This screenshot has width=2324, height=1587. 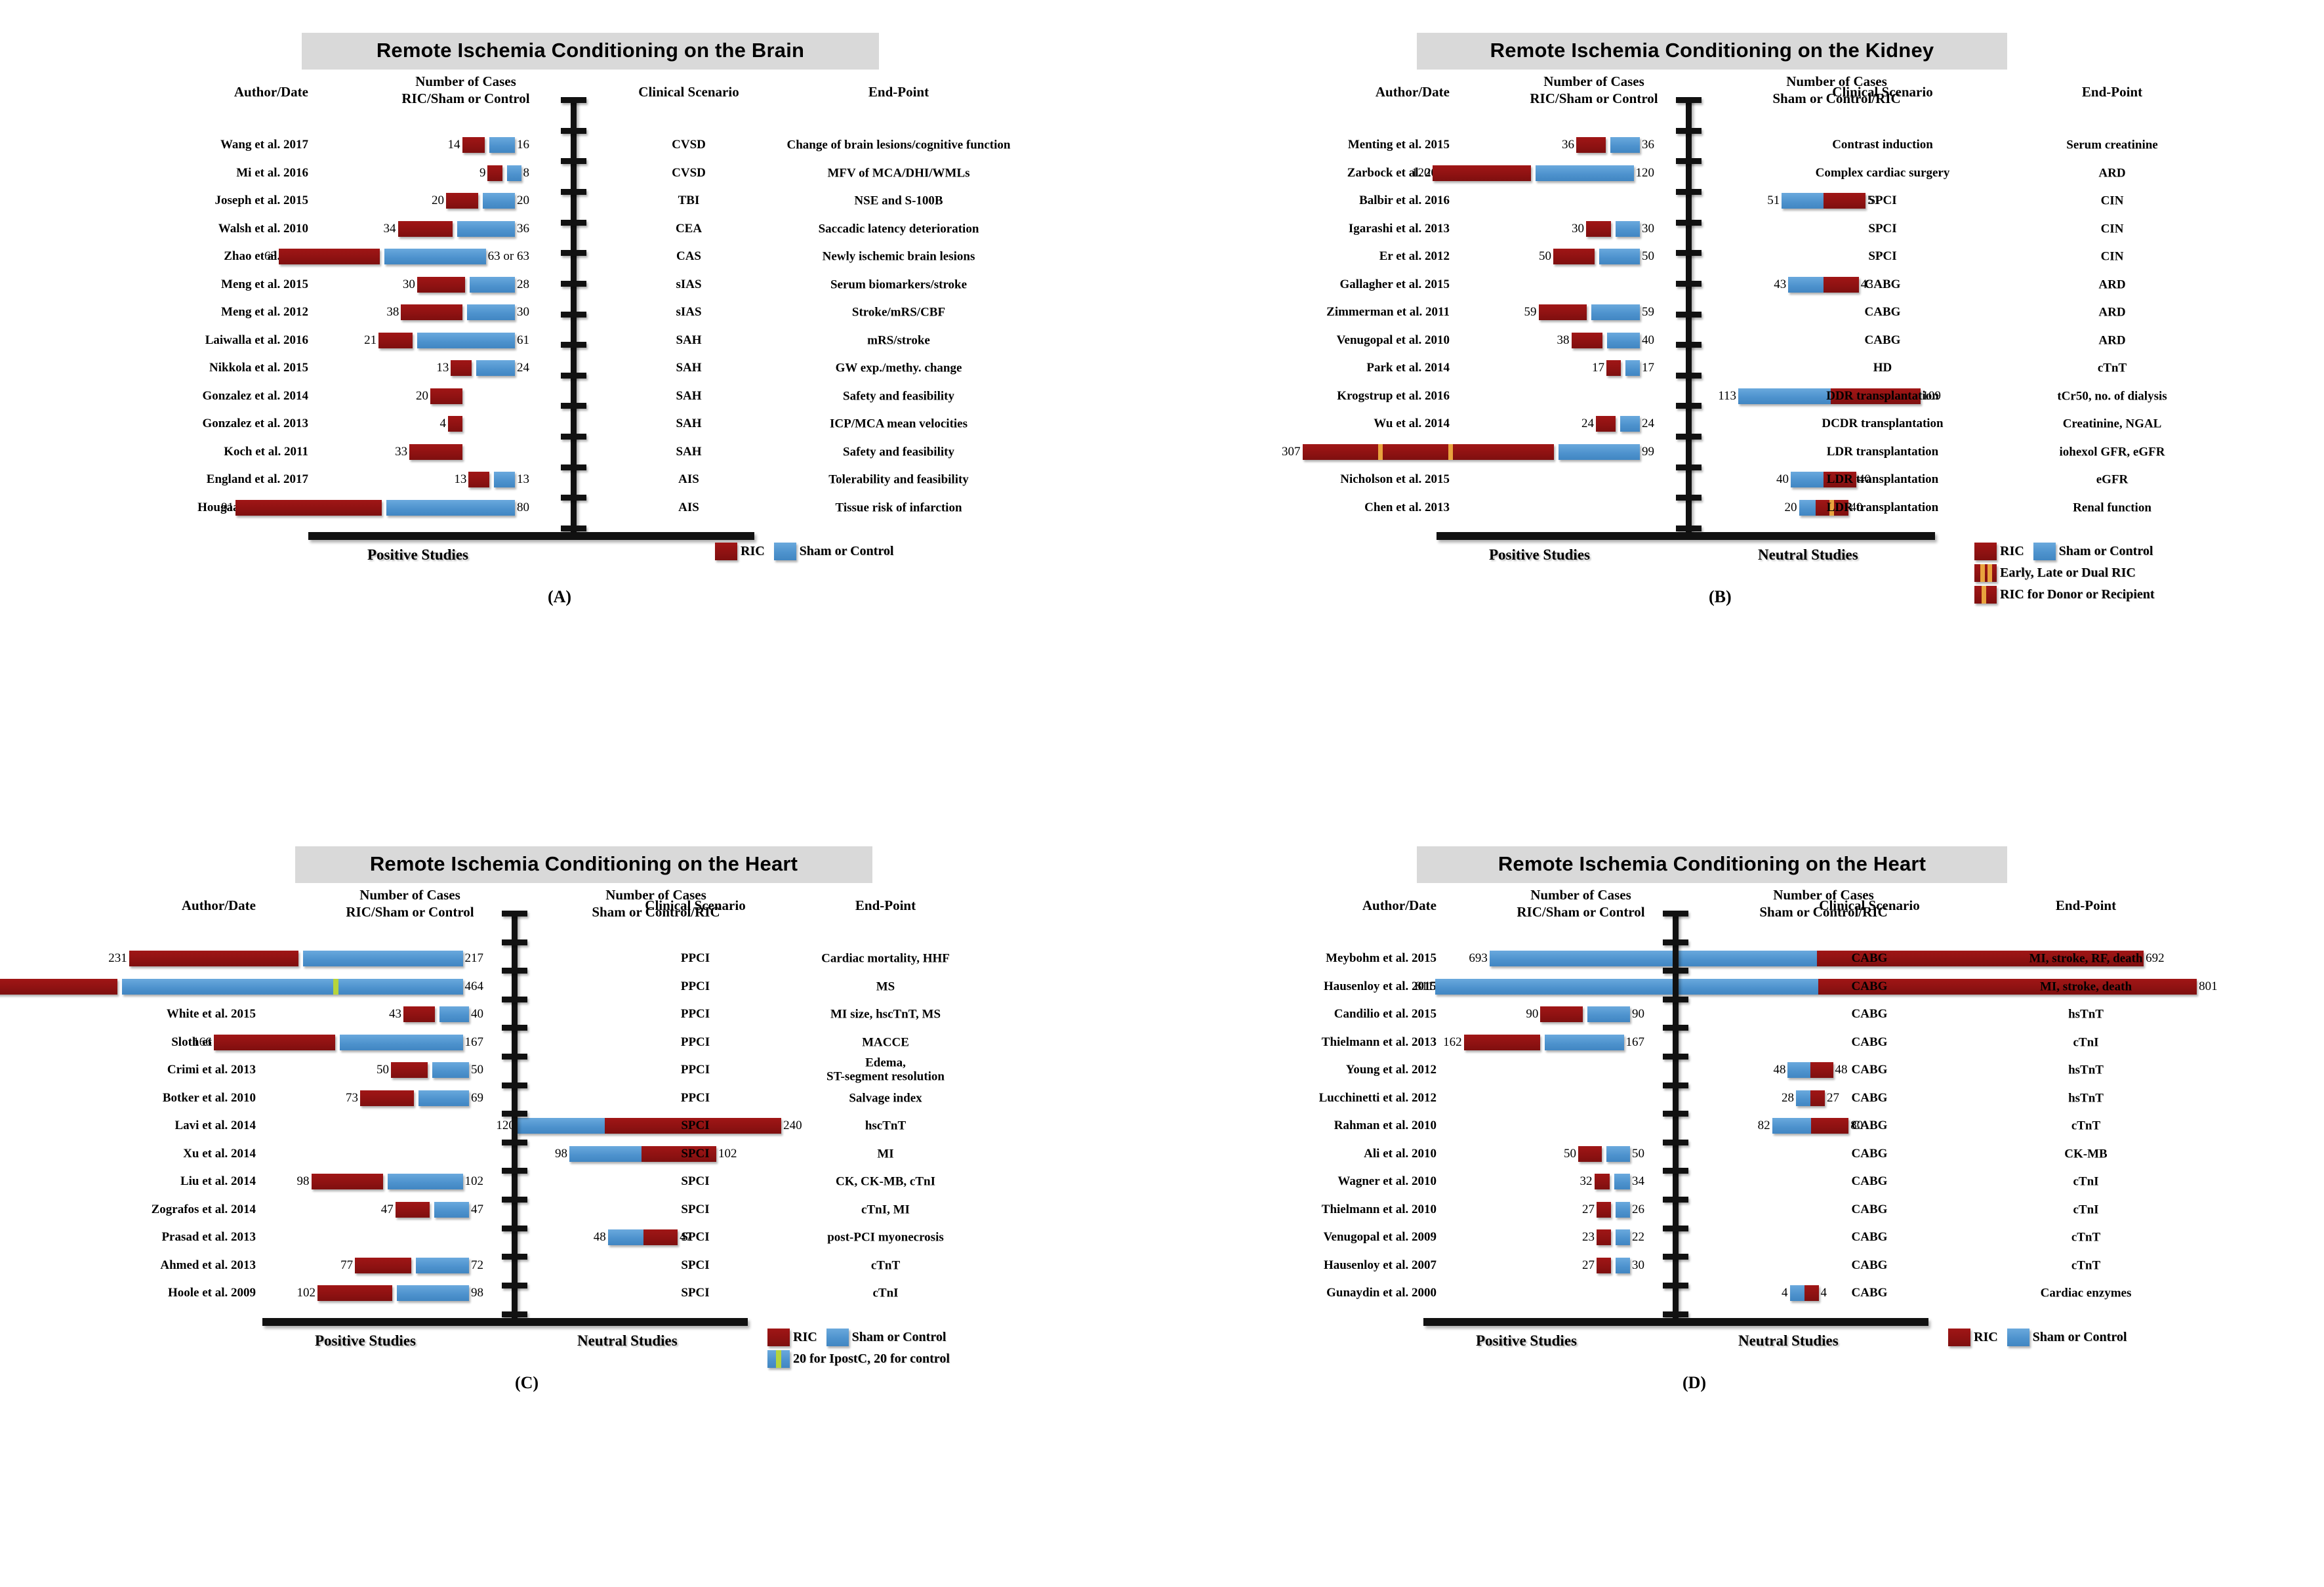 What do you see at coordinates (885, 1237) in the screenshot?
I see `row-end-point: post-PCI myonecrosis` at bounding box center [885, 1237].